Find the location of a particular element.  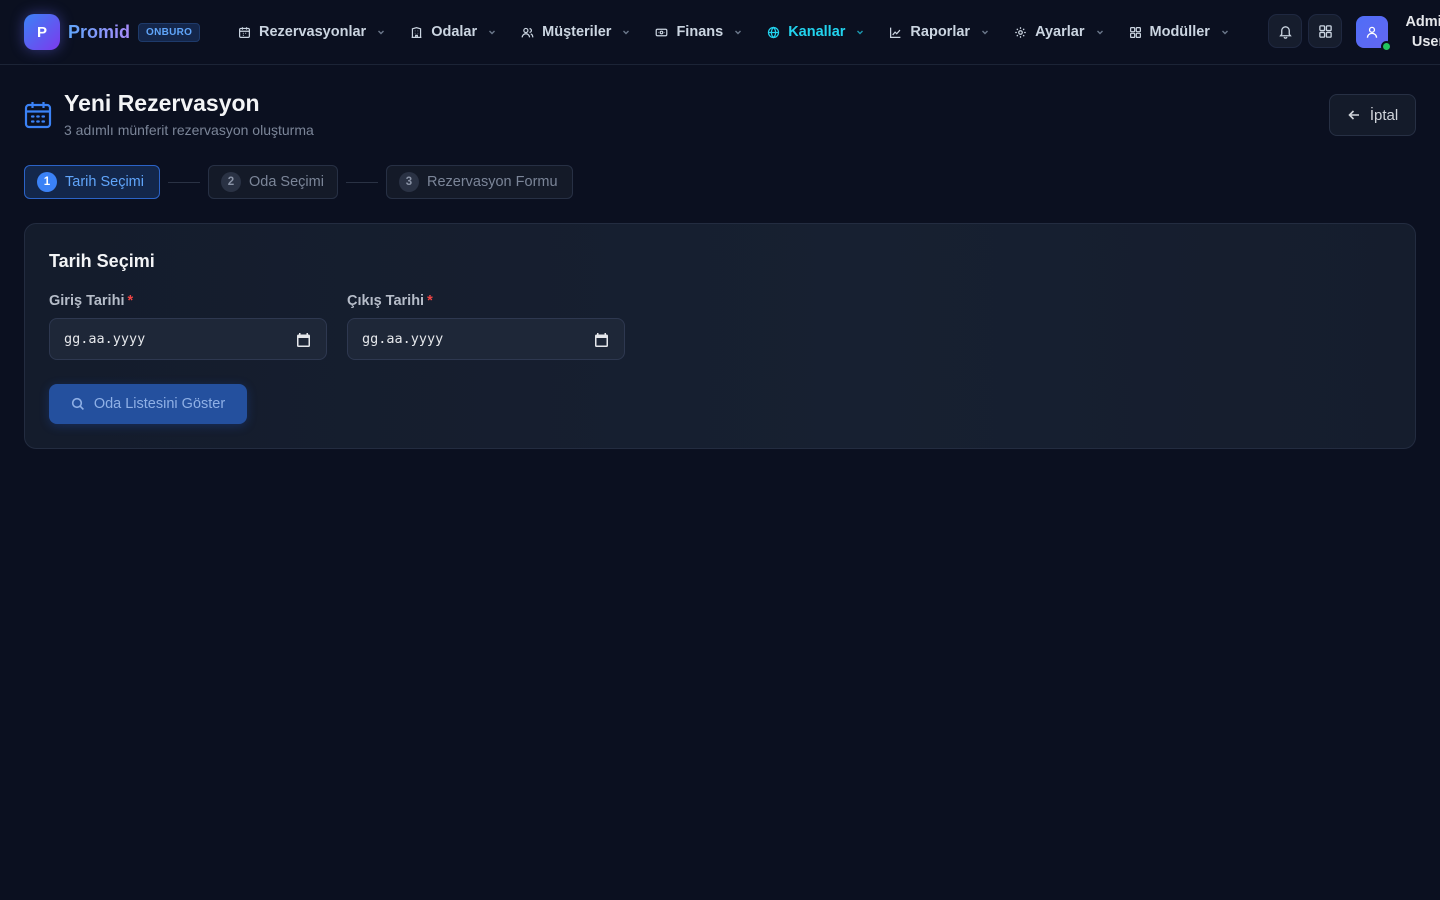

checkout-label-text: Çıkış Tarihi is located at coordinates (386, 301).